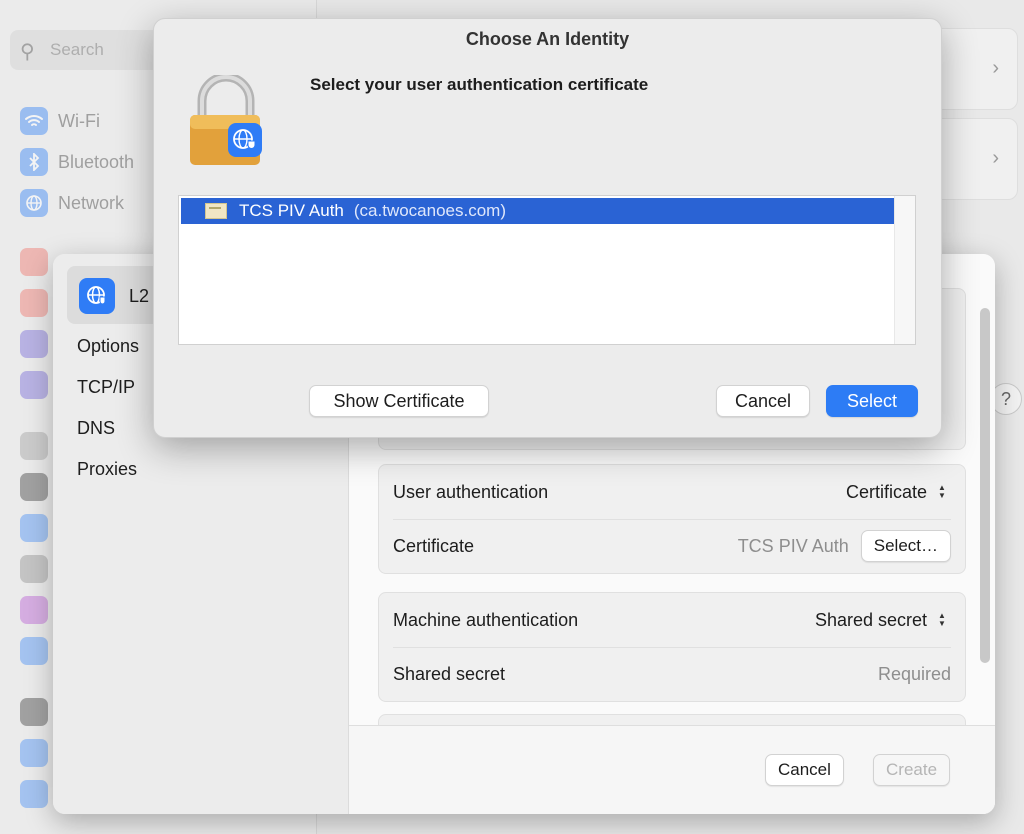 The image size is (1024, 834). I want to click on search-placeholder: Search, so click(77, 49).